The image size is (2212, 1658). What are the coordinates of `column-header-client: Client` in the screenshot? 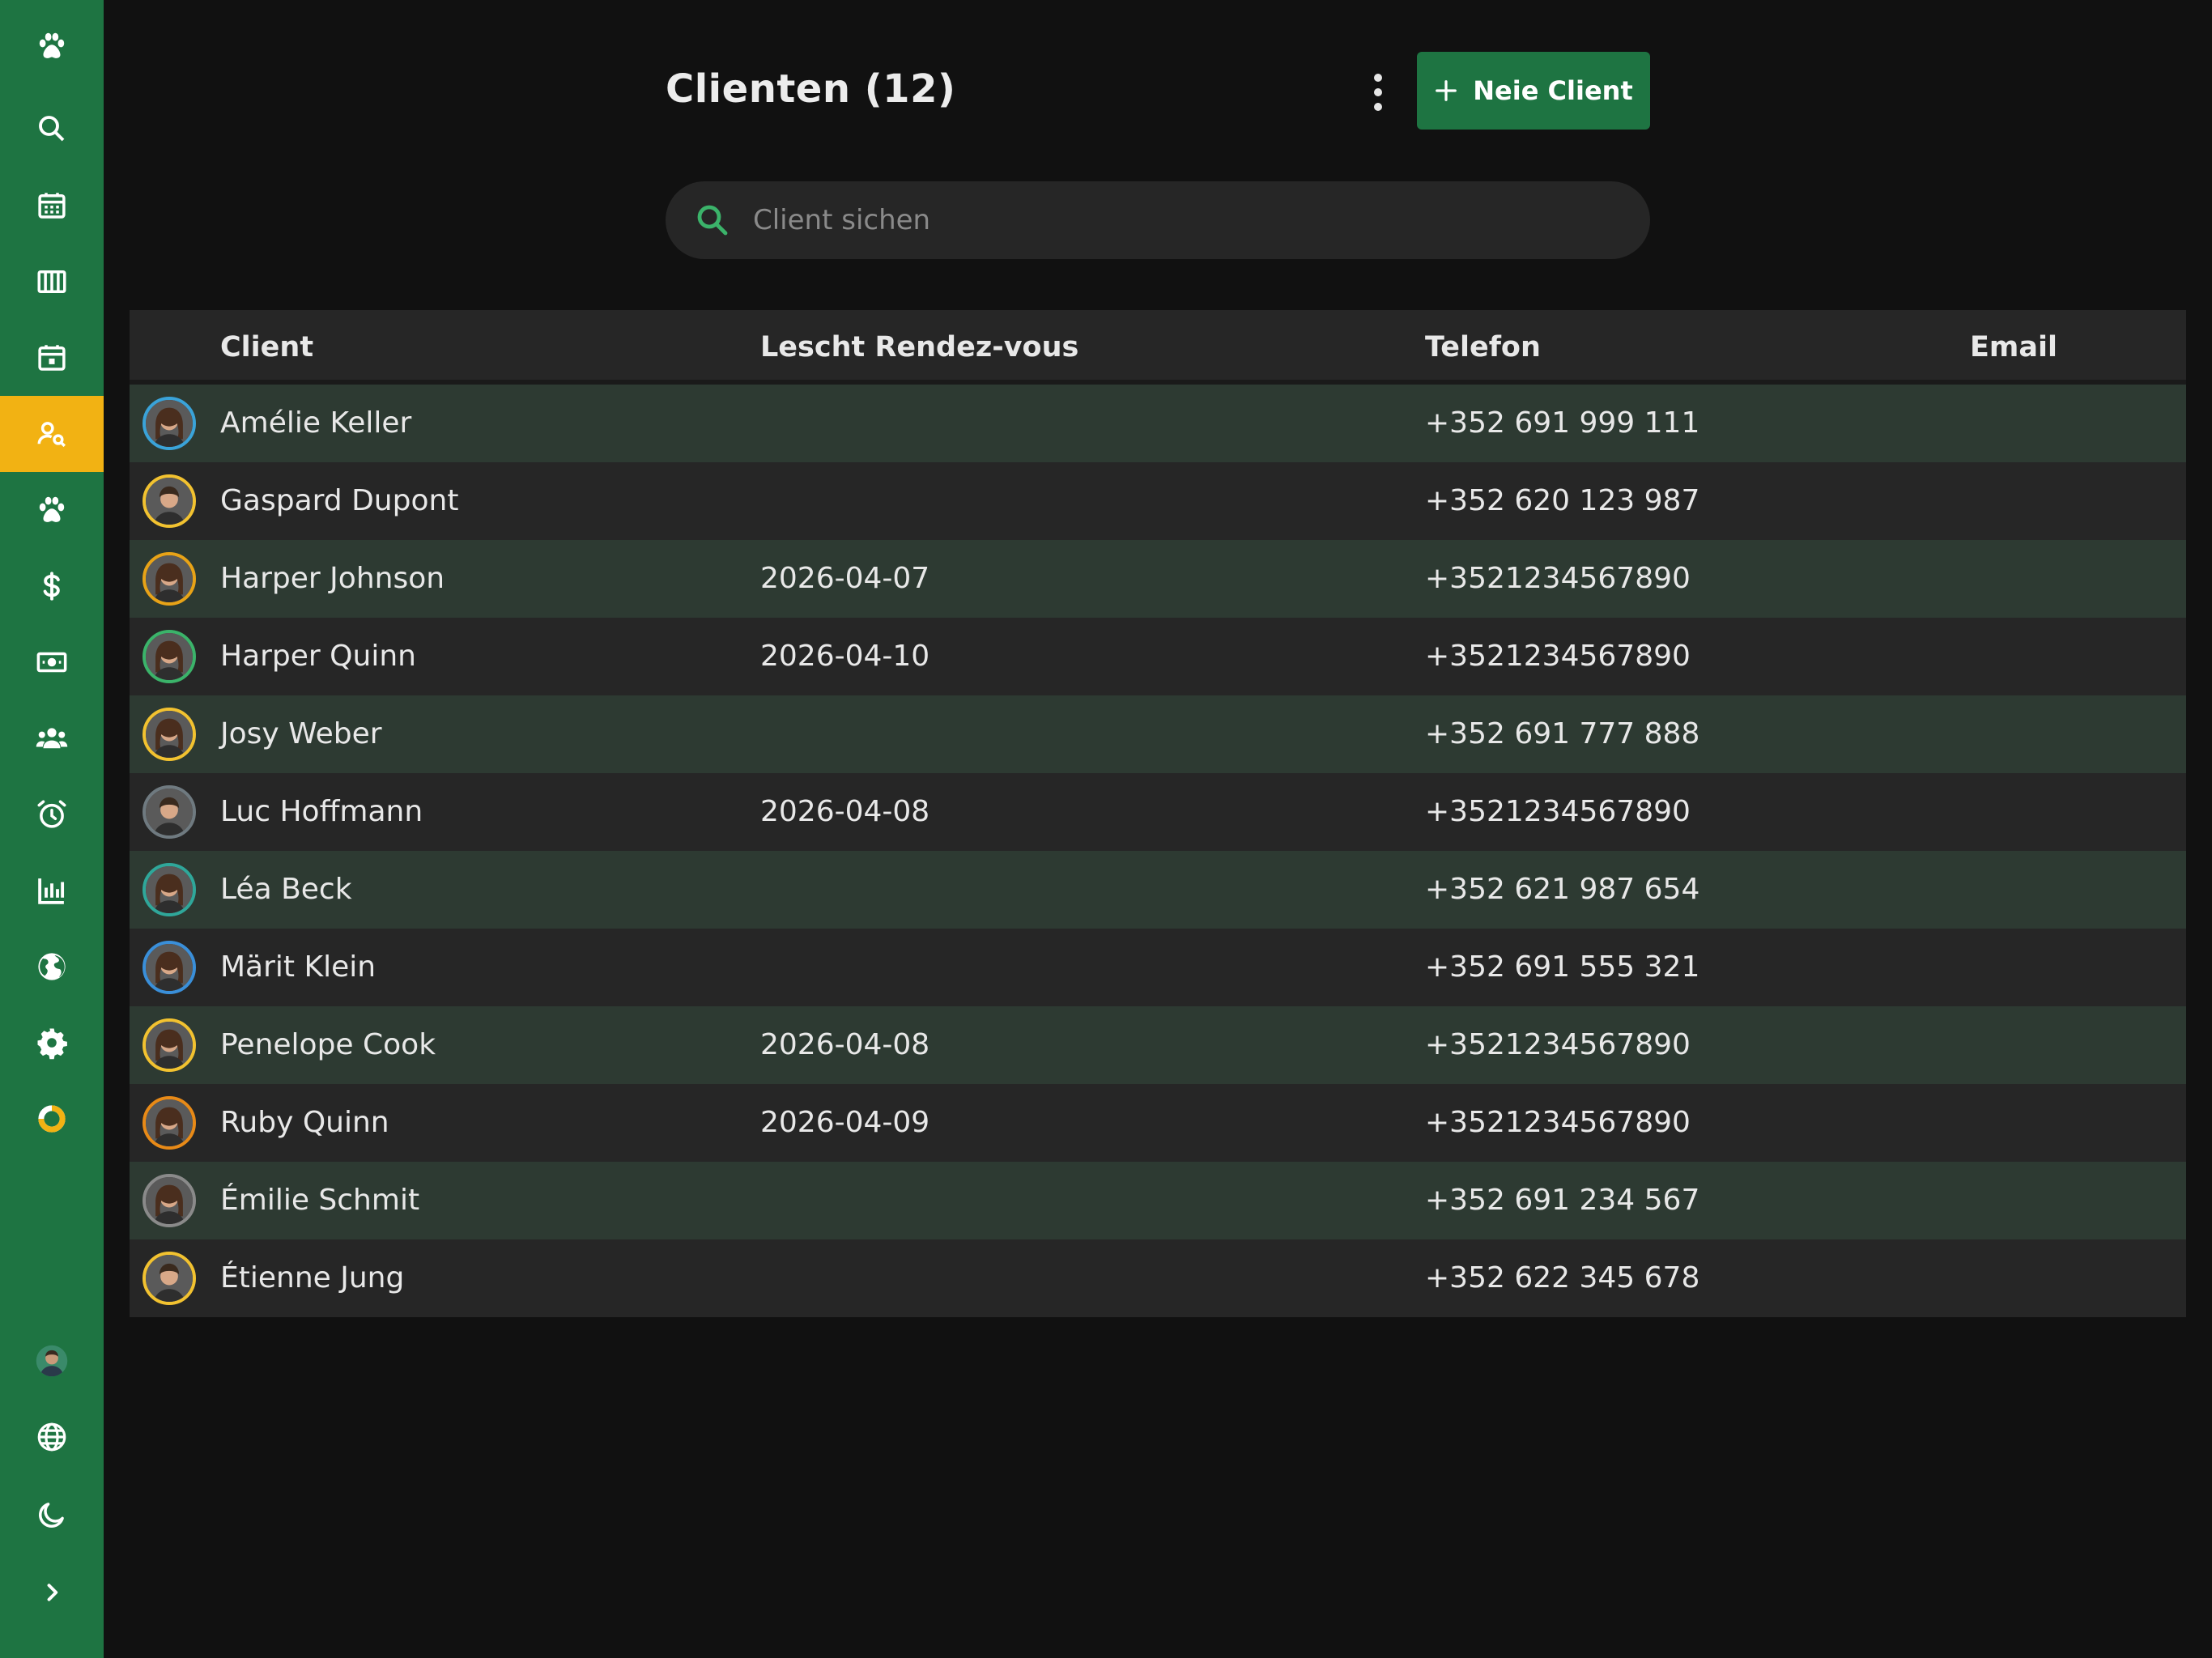 It's located at (266, 347).